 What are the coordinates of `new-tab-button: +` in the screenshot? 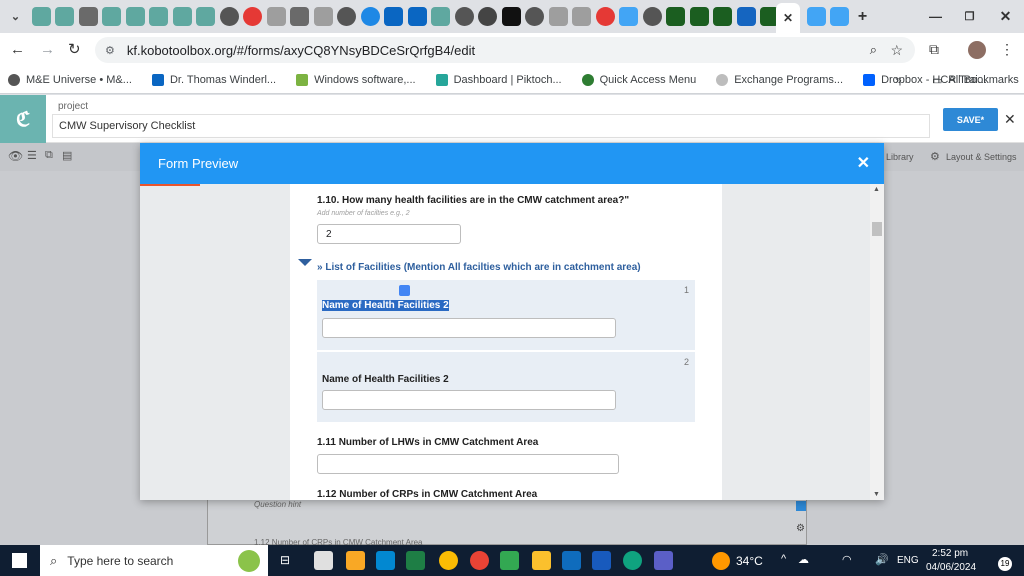 It's located at (862, 16).